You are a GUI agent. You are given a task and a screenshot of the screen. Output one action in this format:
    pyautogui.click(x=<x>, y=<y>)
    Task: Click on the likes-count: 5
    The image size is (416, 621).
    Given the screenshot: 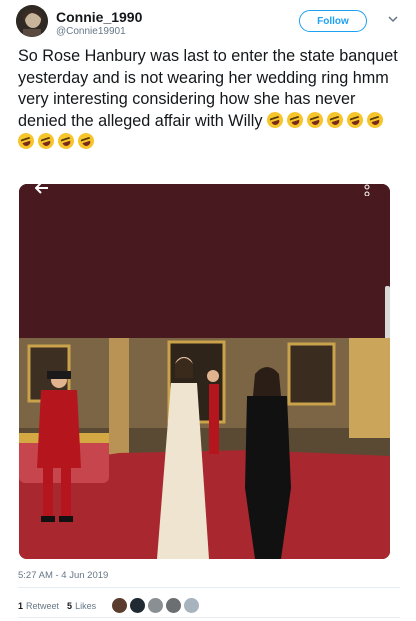 What is the action you would take?
    pyautogui.click(x=70, y=605)
    